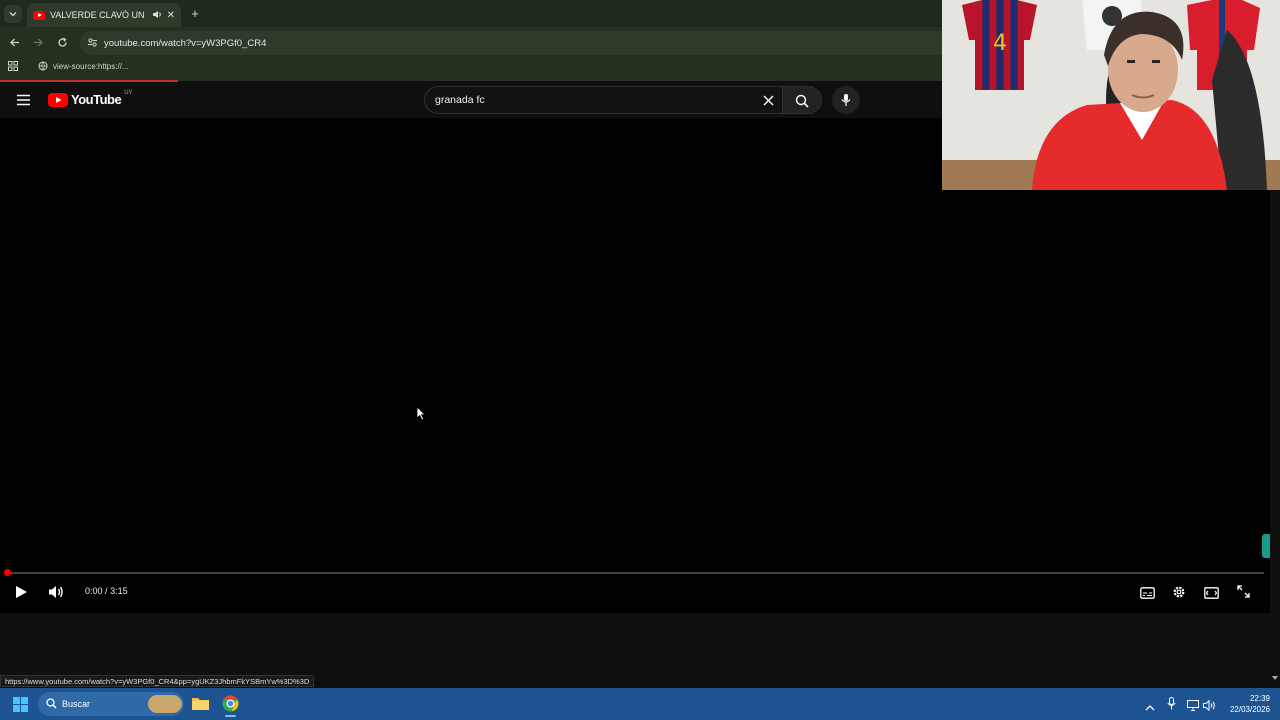 This screenshot has width=1280, height=720. I want to click on windows-start-icon, so click(20, 707).